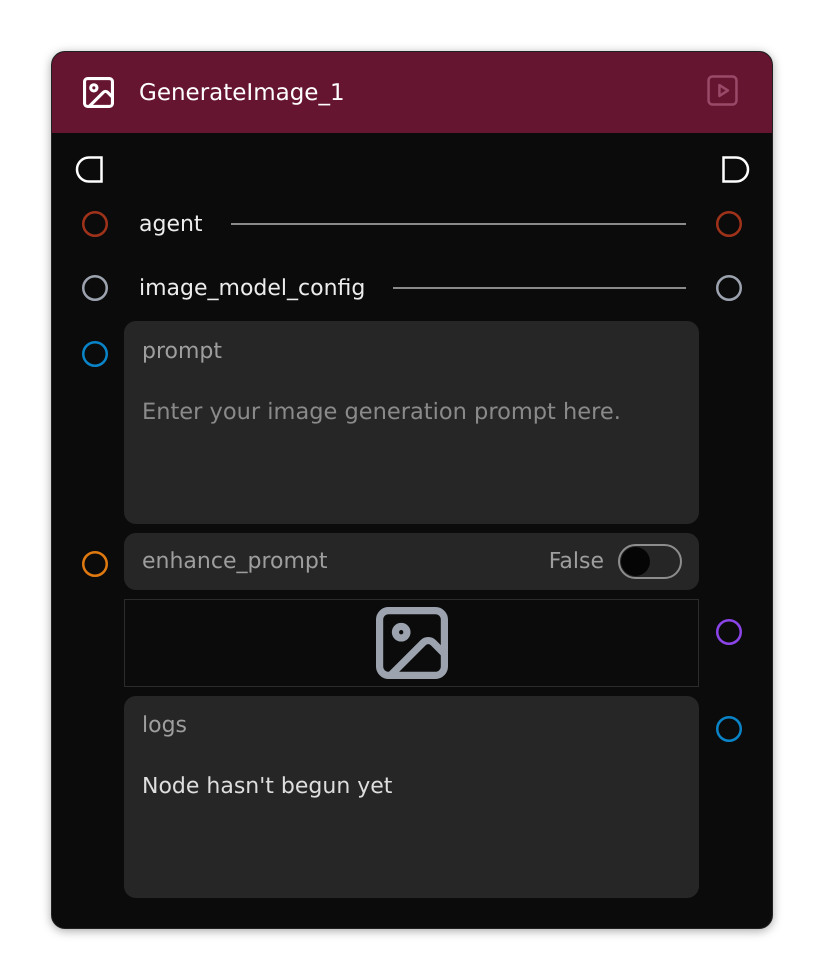  I want to click on field-label: logs, so click(164, 726).